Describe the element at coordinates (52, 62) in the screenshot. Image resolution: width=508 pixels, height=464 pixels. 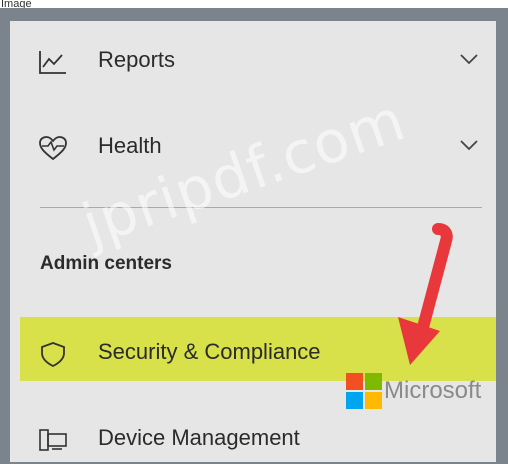
I see `line-chart-icon` at that location.